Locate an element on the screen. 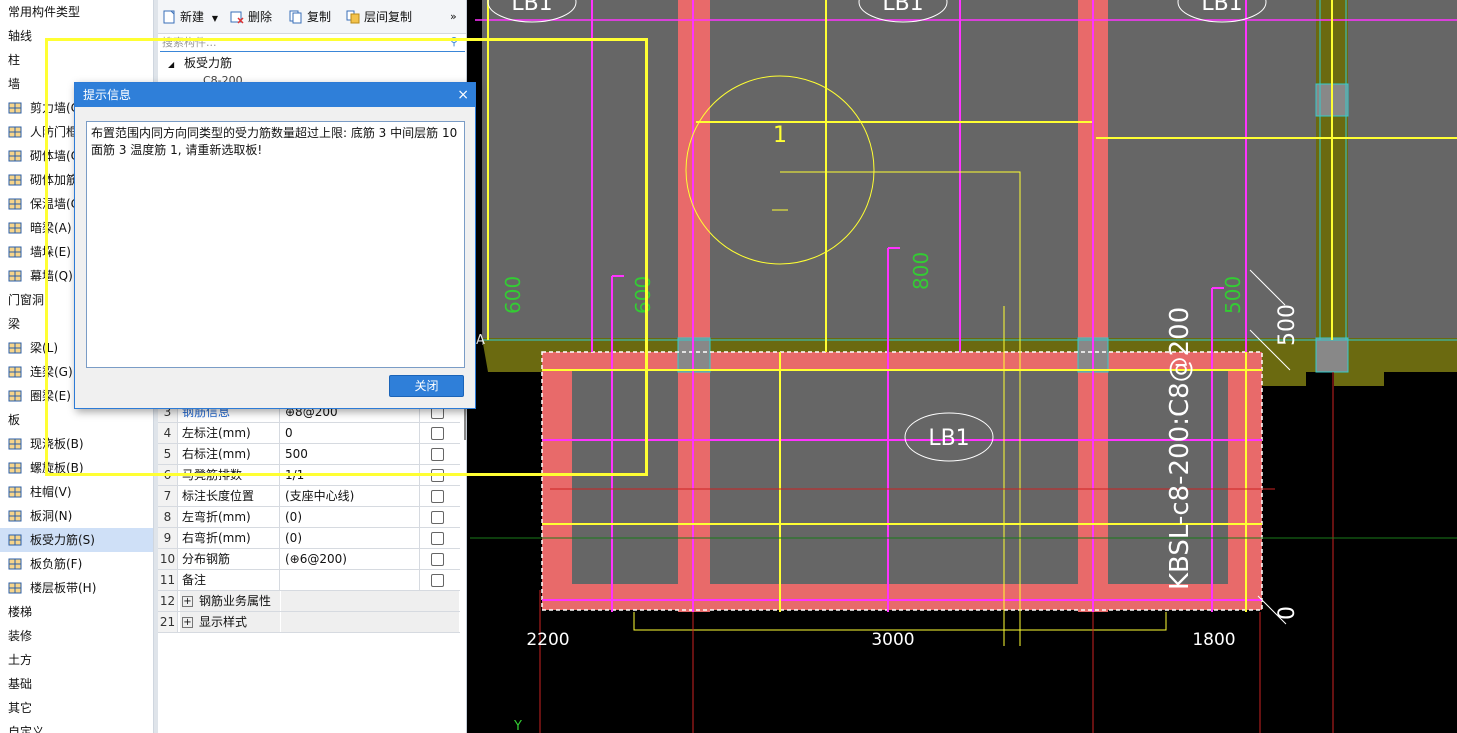  property-index: 12 is located at coordinates (168, 601).